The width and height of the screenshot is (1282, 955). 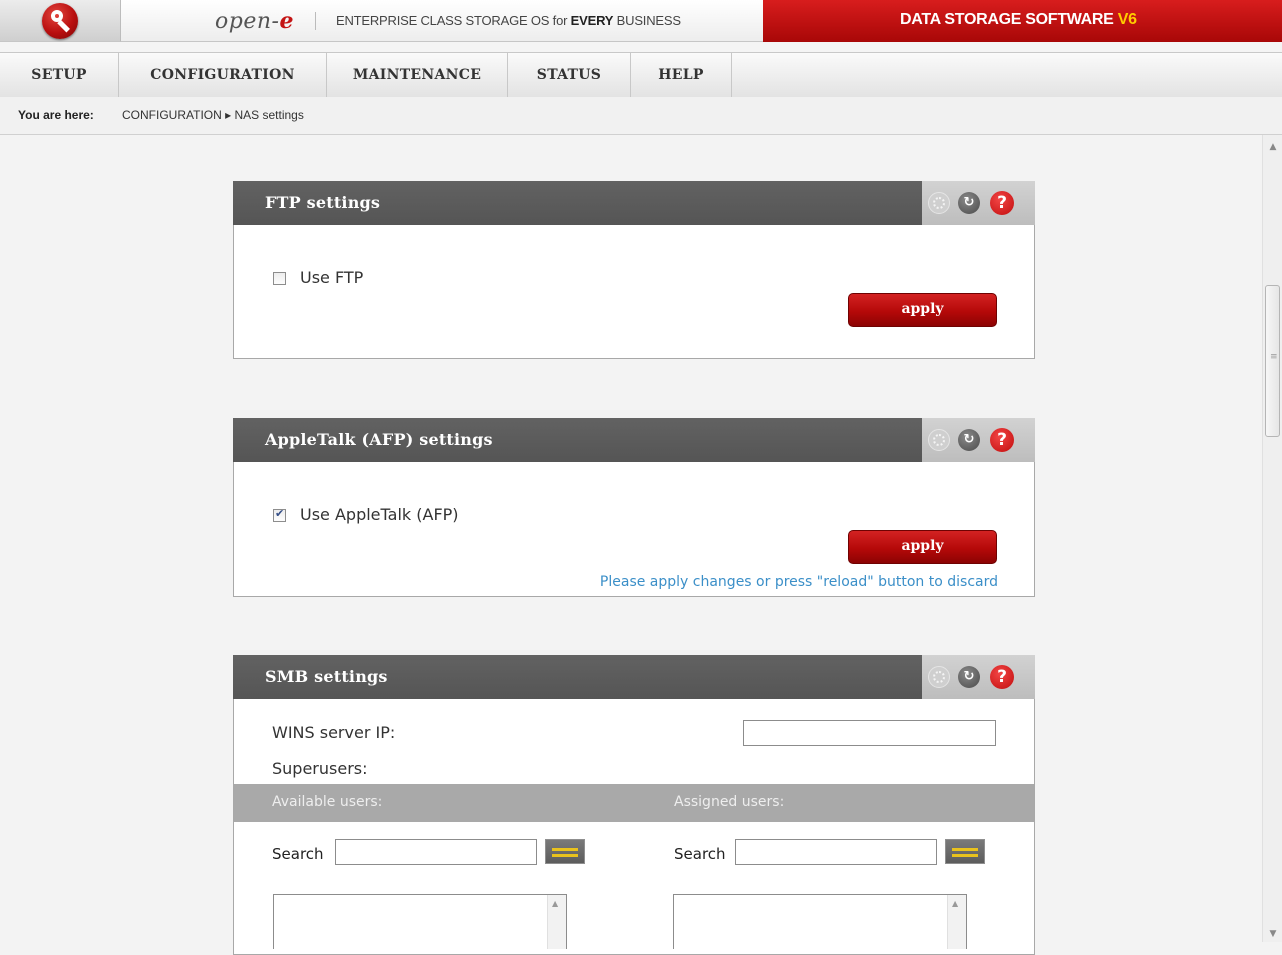 I want to click on panel-header: FTP settings ↻ ?, so click(x=634, y=203).